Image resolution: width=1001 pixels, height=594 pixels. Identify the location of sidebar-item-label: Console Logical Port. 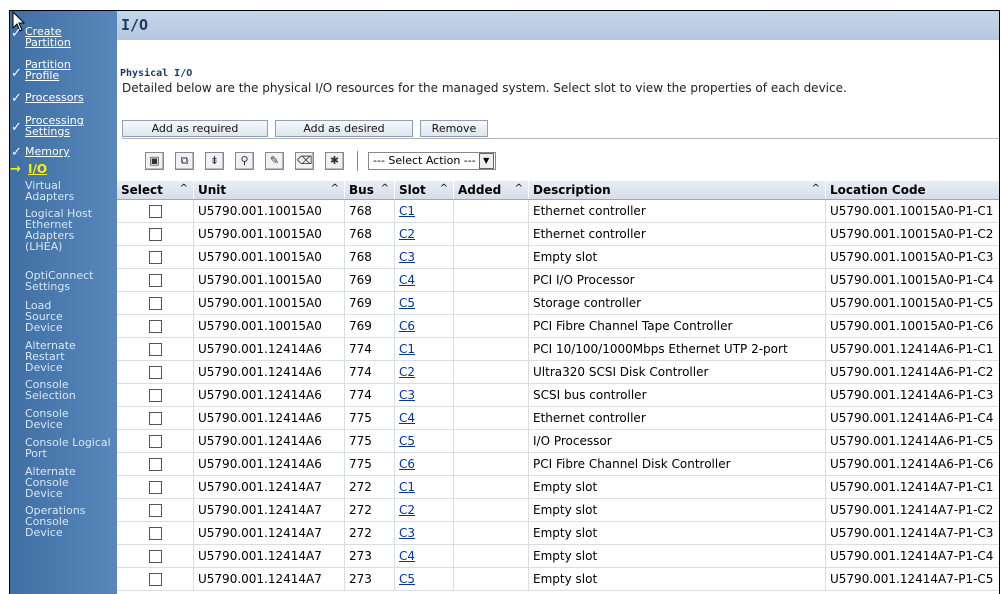
(68, 448).